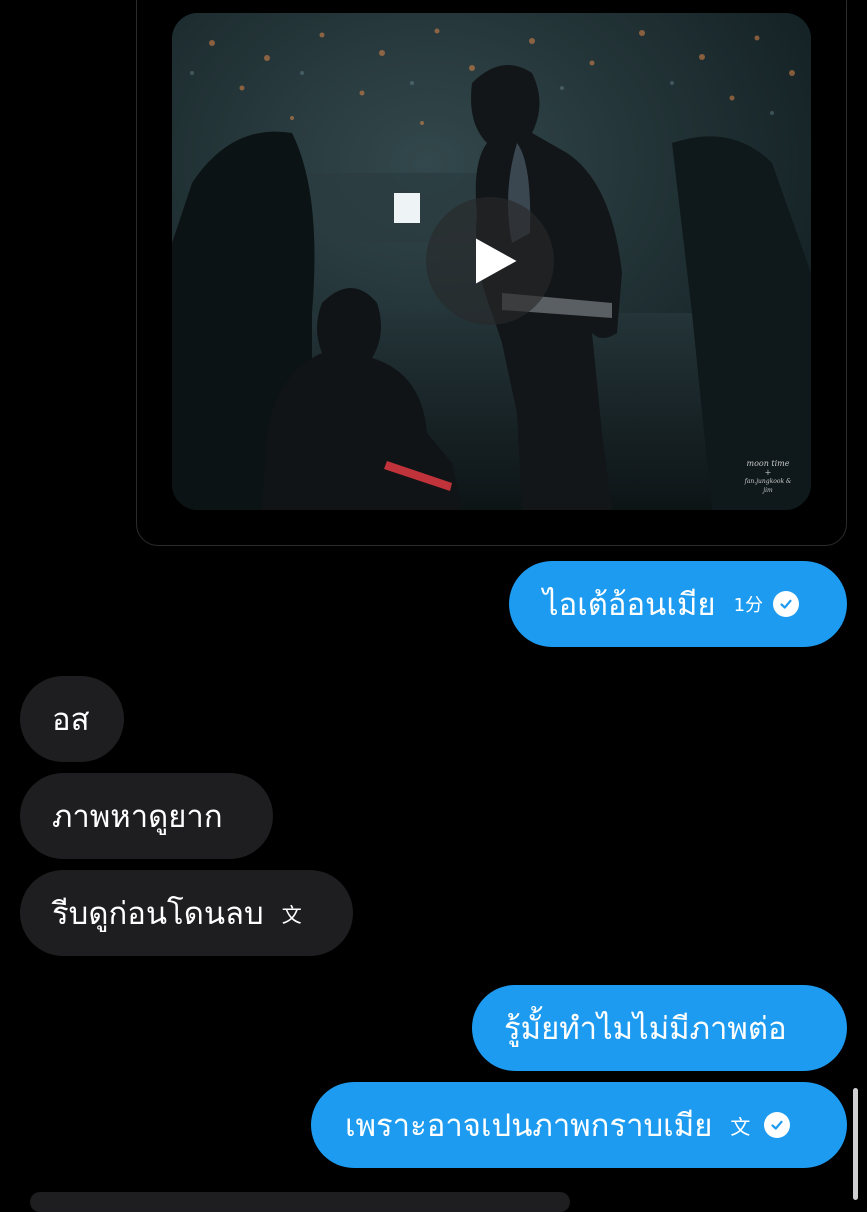 This screenshot has width=867, height=1212. Describe the element at coordinates (768, 486) in the screenshot. I see `watermark-line-3: fan.jungkook & jim` at that location.